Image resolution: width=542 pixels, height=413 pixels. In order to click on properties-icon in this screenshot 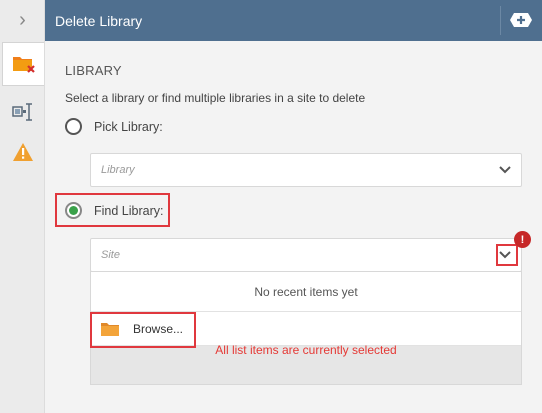, I will do `click(22, 112)`.